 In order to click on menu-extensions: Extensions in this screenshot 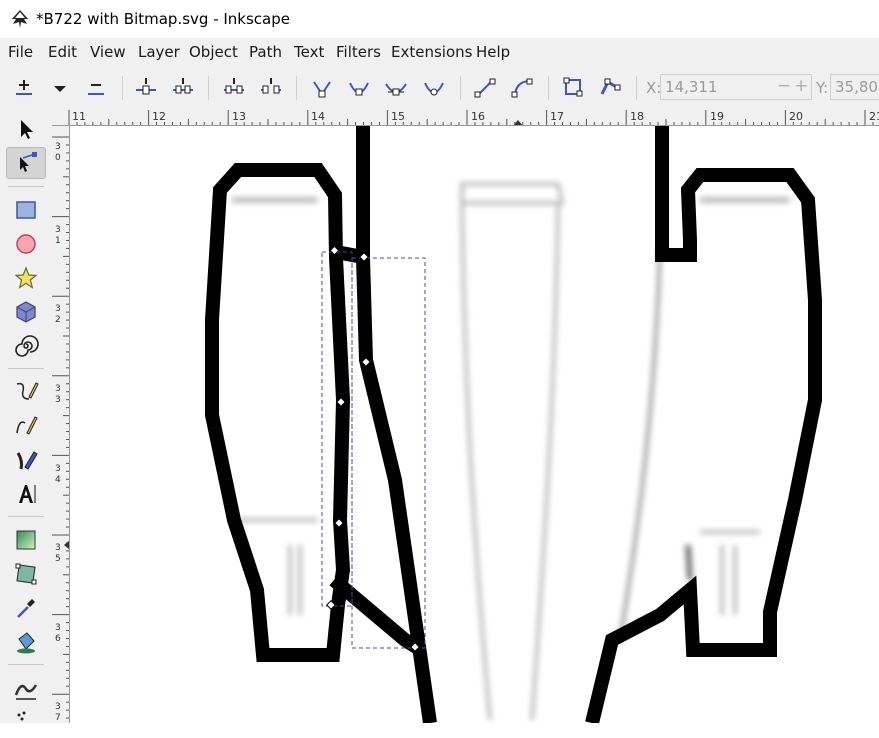, I will do `click(431, 52)`.